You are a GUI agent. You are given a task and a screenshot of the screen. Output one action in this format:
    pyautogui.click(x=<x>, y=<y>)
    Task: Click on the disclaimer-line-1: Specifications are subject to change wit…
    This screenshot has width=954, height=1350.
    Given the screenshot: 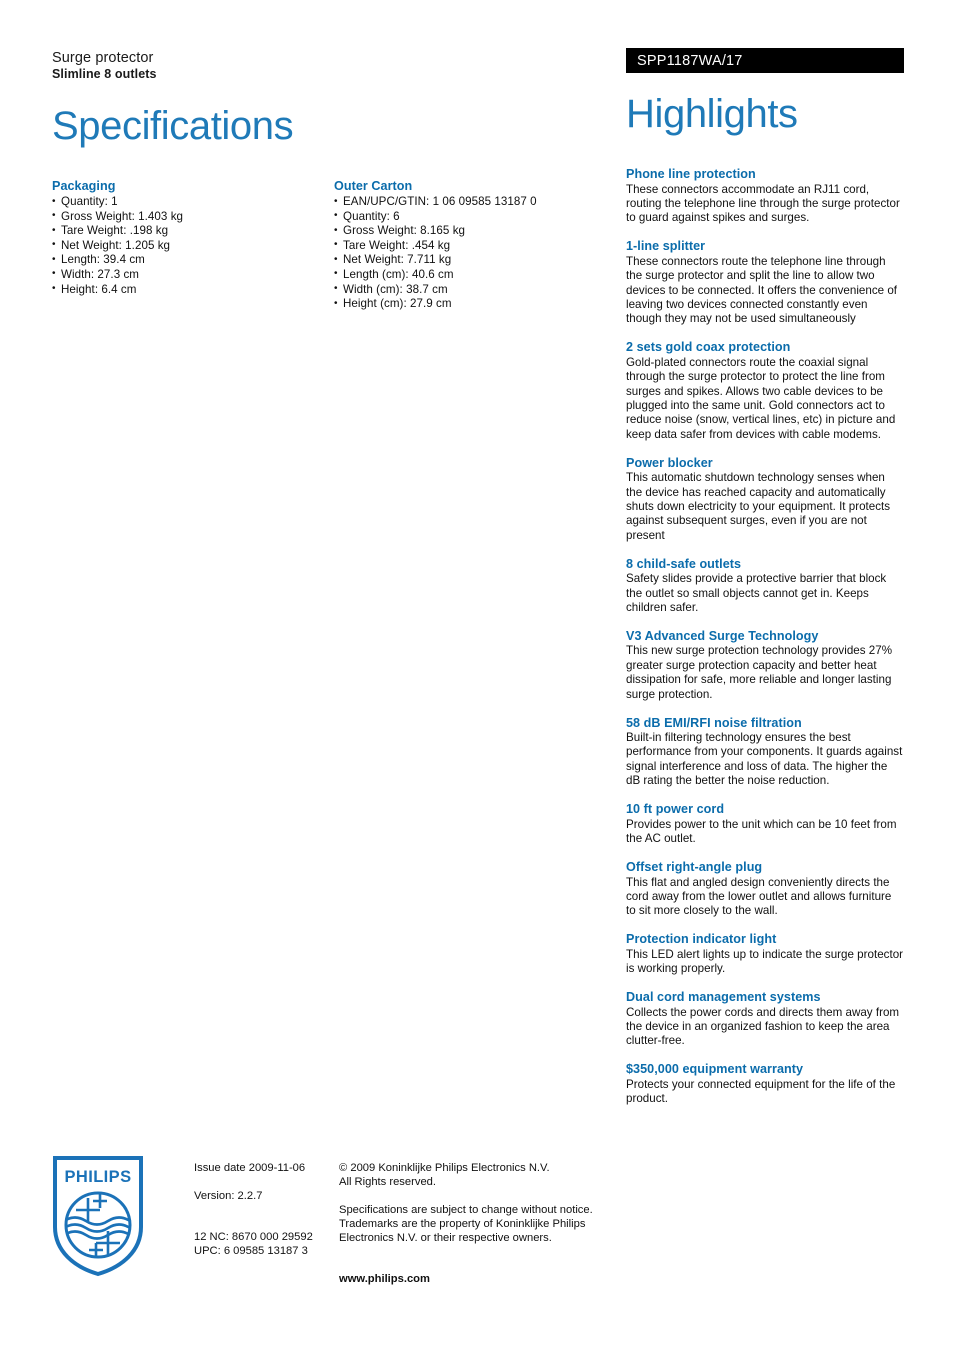 What is the action you would take?
    pyautogui.click(x=466, y=1210)
    